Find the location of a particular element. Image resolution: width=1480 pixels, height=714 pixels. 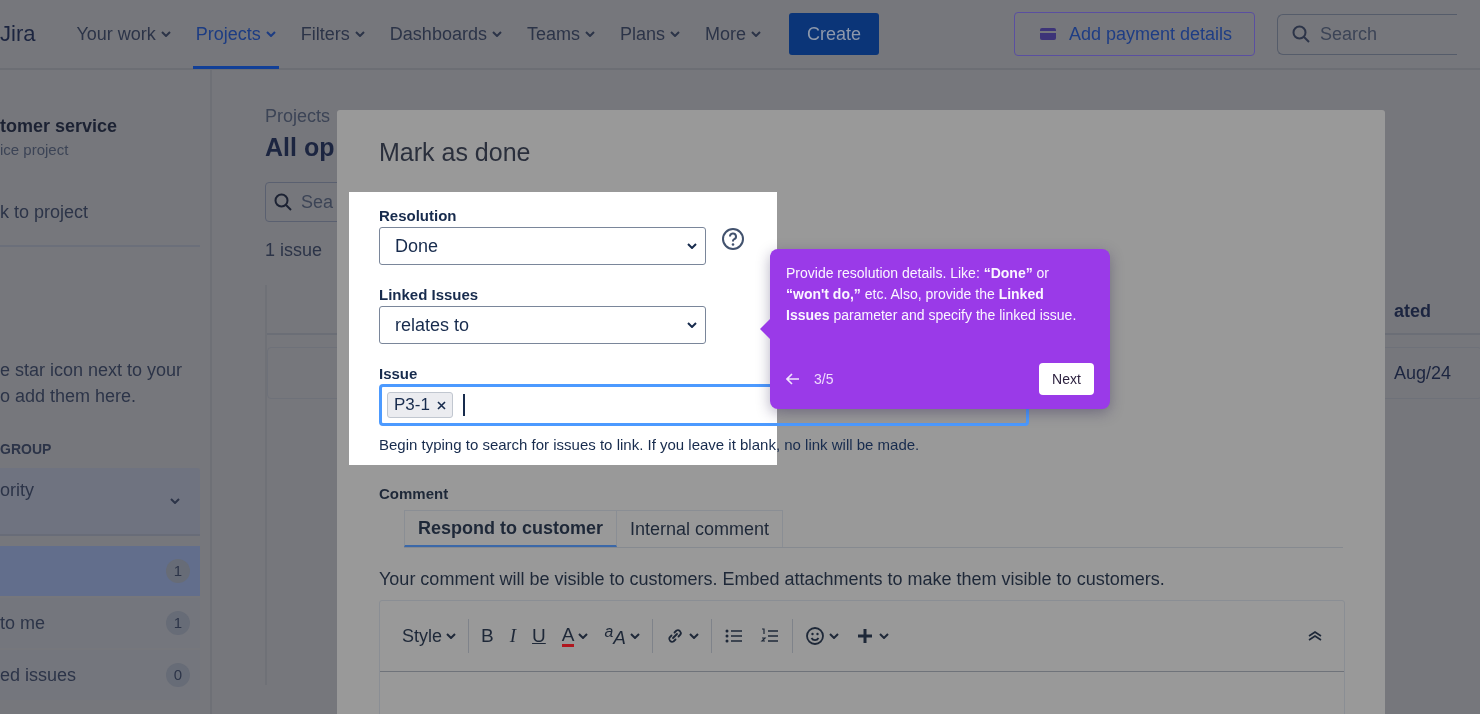

select-field: relates to is located at coordinates (542, 325).